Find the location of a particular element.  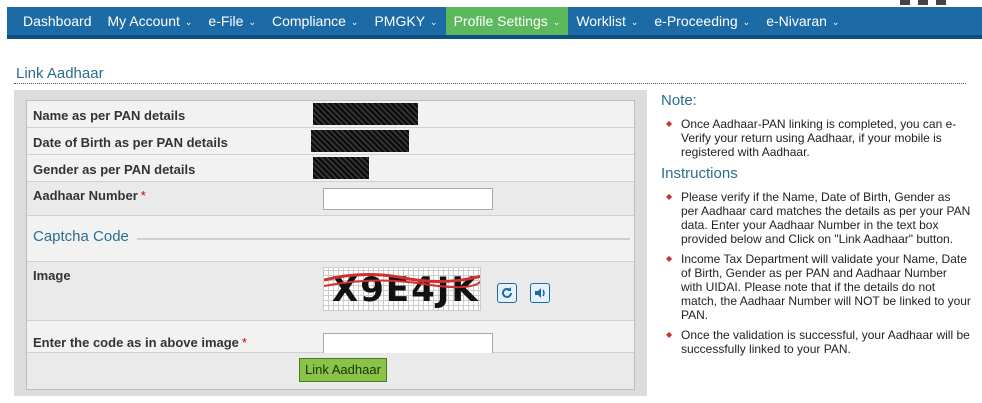

title-divider is located at coordinates (490, 83).